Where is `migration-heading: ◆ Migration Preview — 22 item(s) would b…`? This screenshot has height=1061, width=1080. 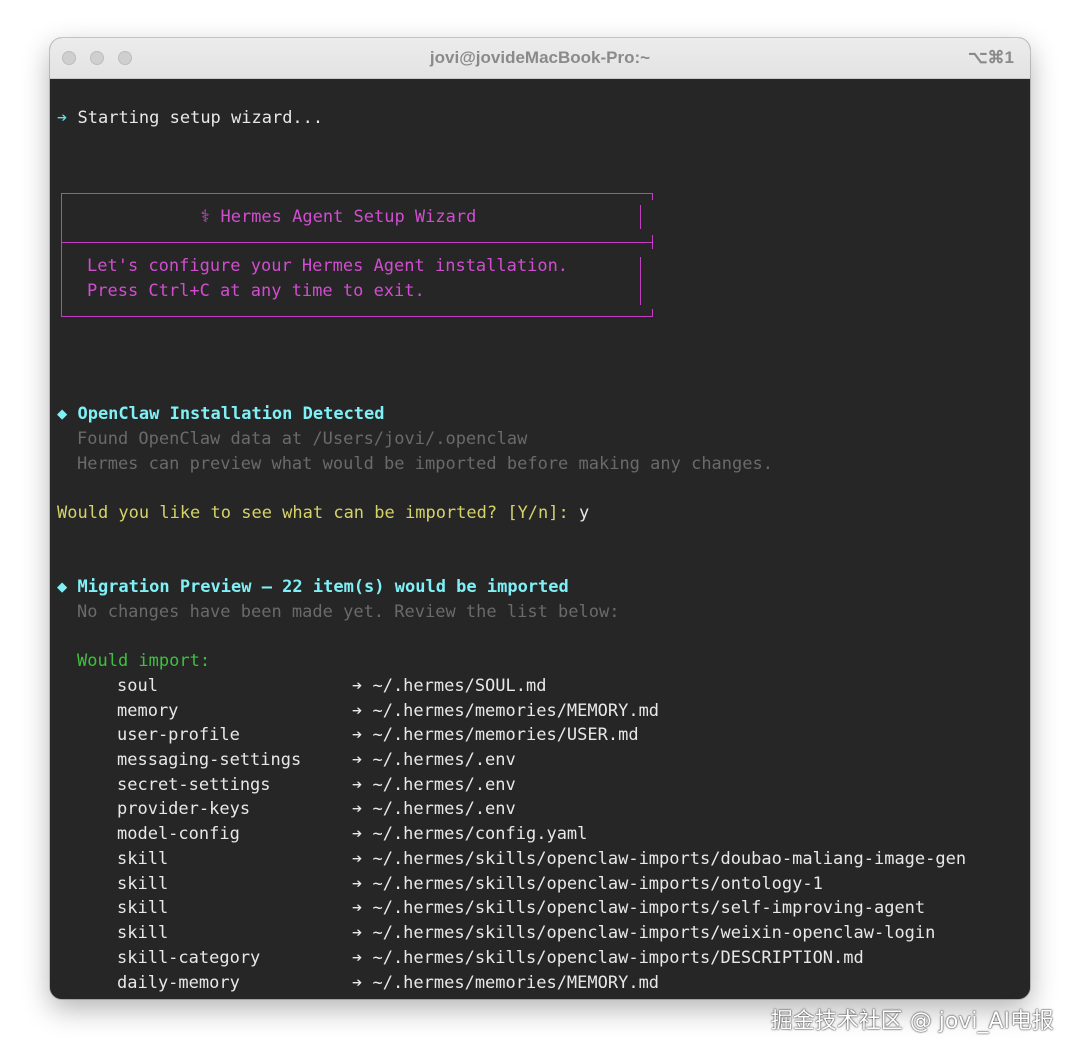
migration-heading: ◆ Migration Preview — 22 item(s) would b… is located at coordinates (313, 587).